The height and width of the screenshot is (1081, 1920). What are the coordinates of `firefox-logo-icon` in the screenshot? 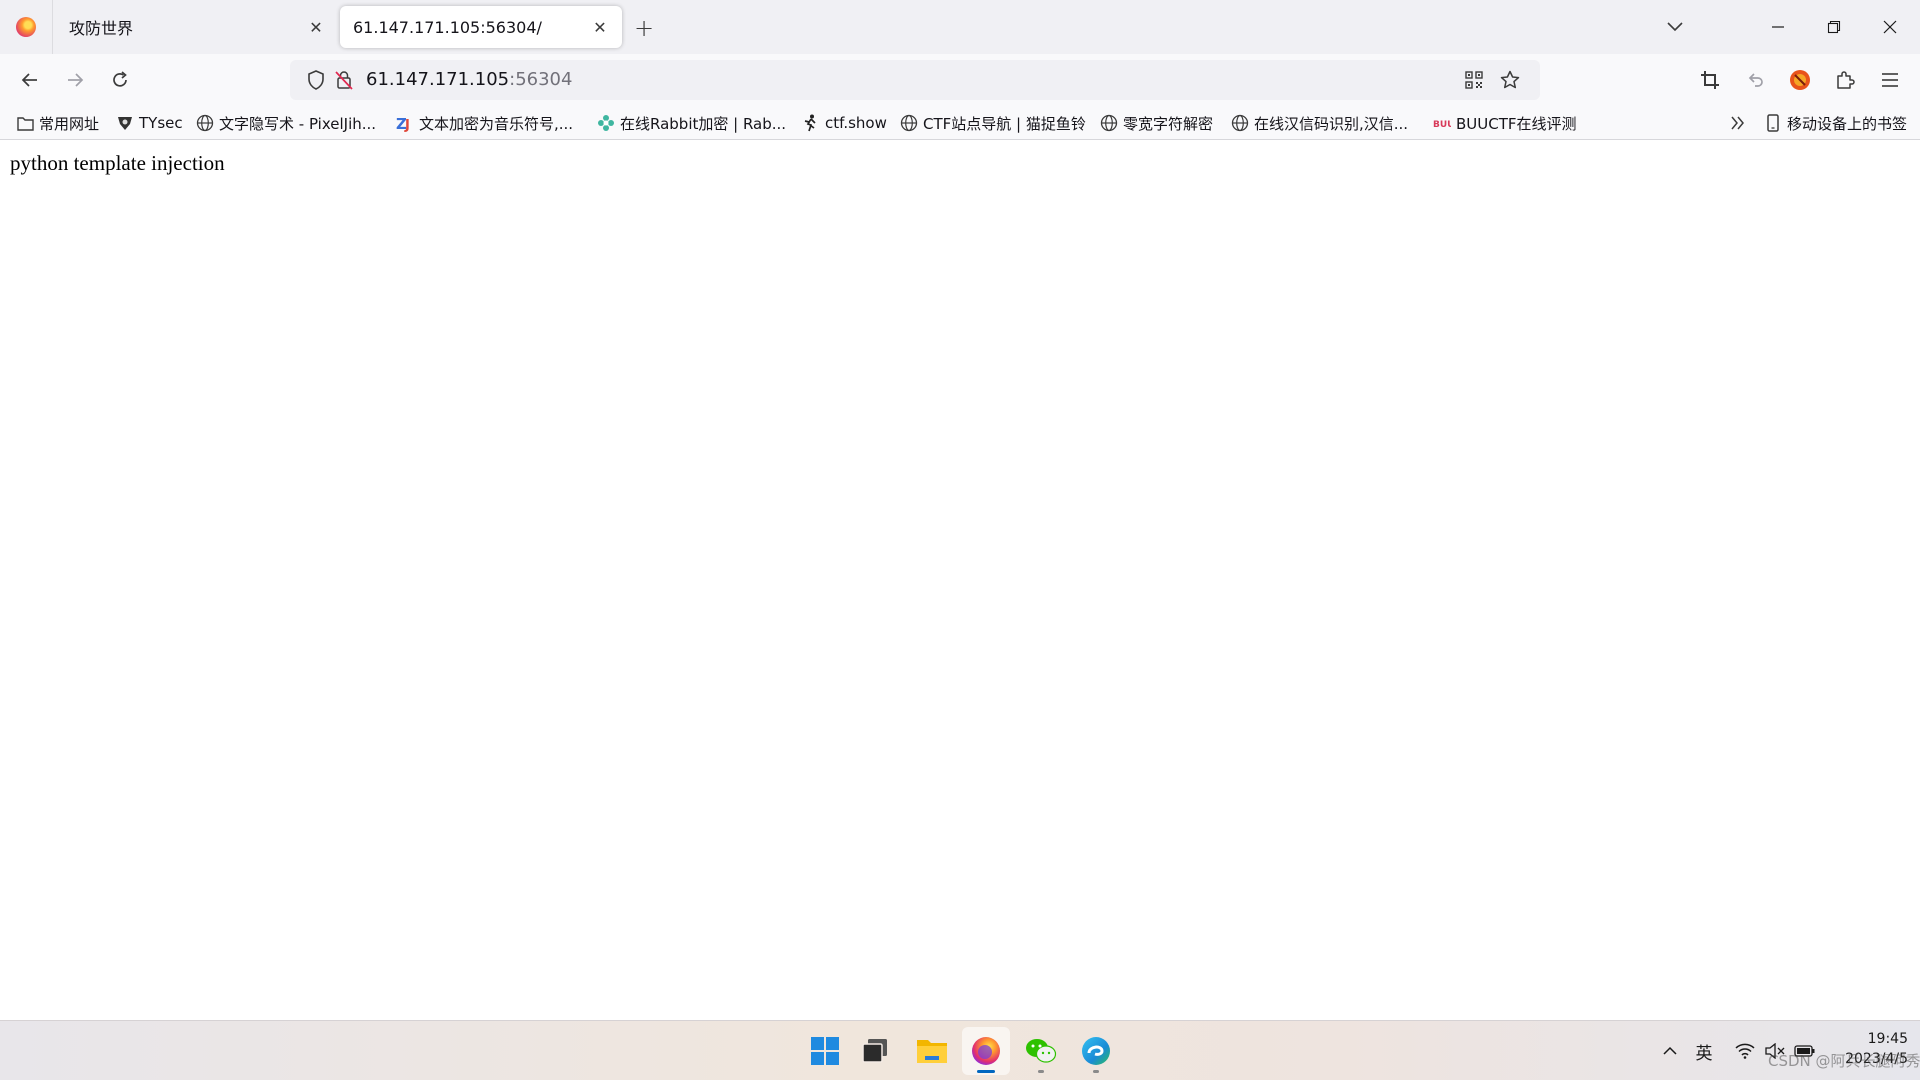 It's located at (26, 27).